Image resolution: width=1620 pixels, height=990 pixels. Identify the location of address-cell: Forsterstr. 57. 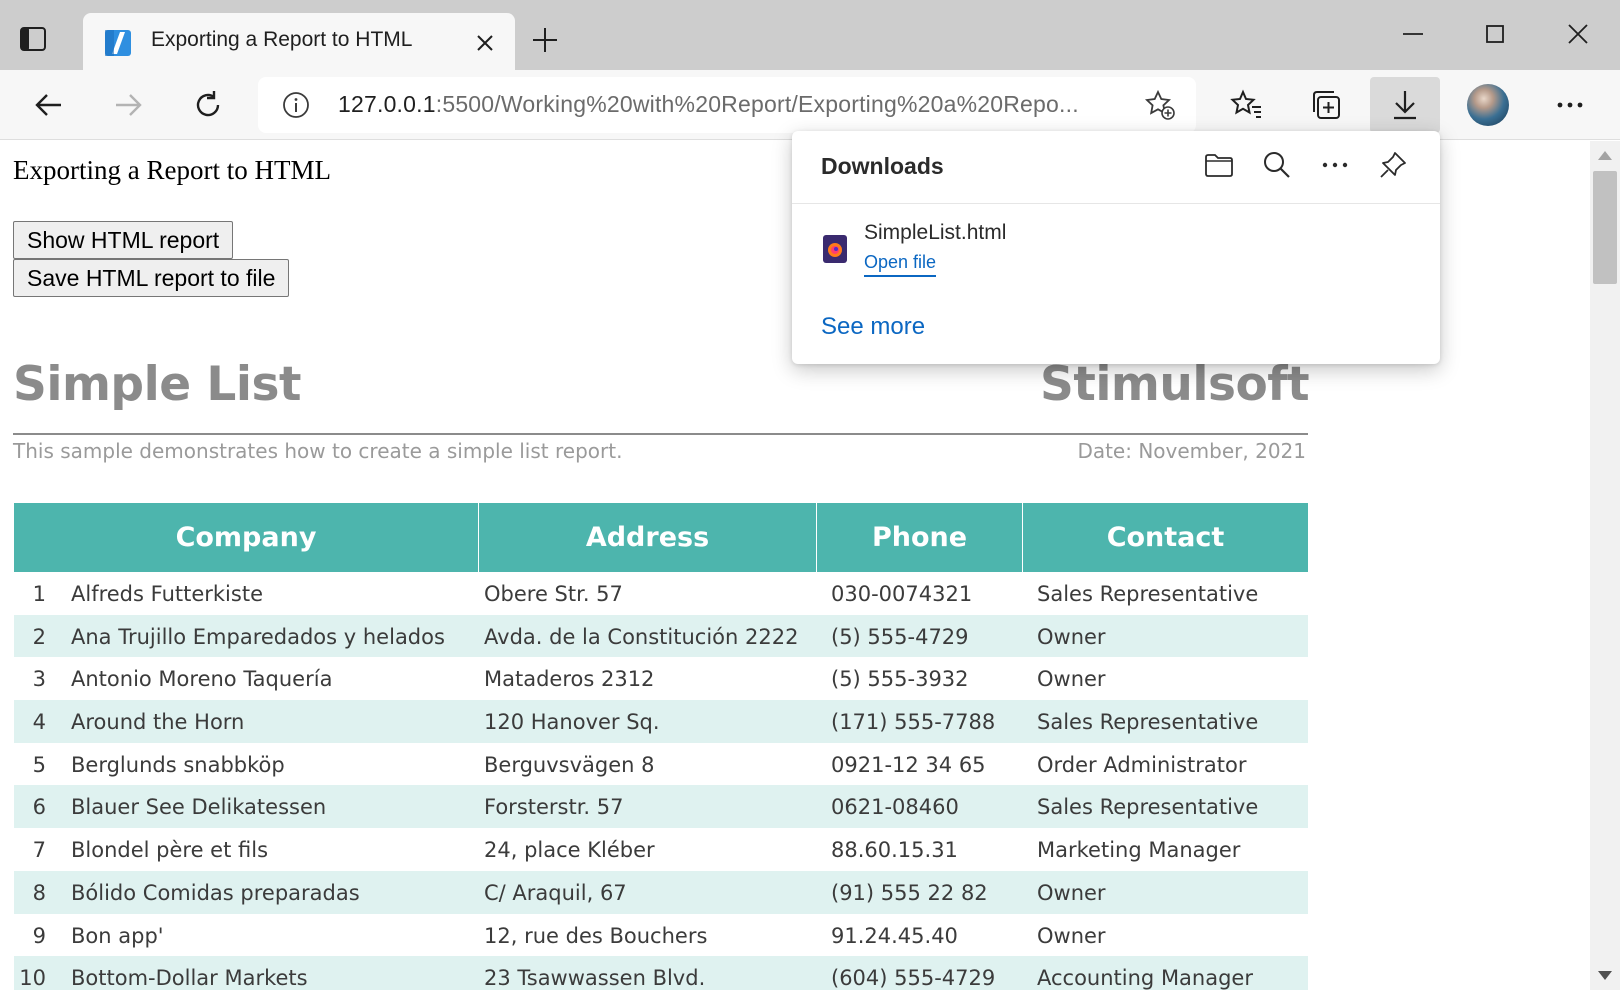
(554, 807).